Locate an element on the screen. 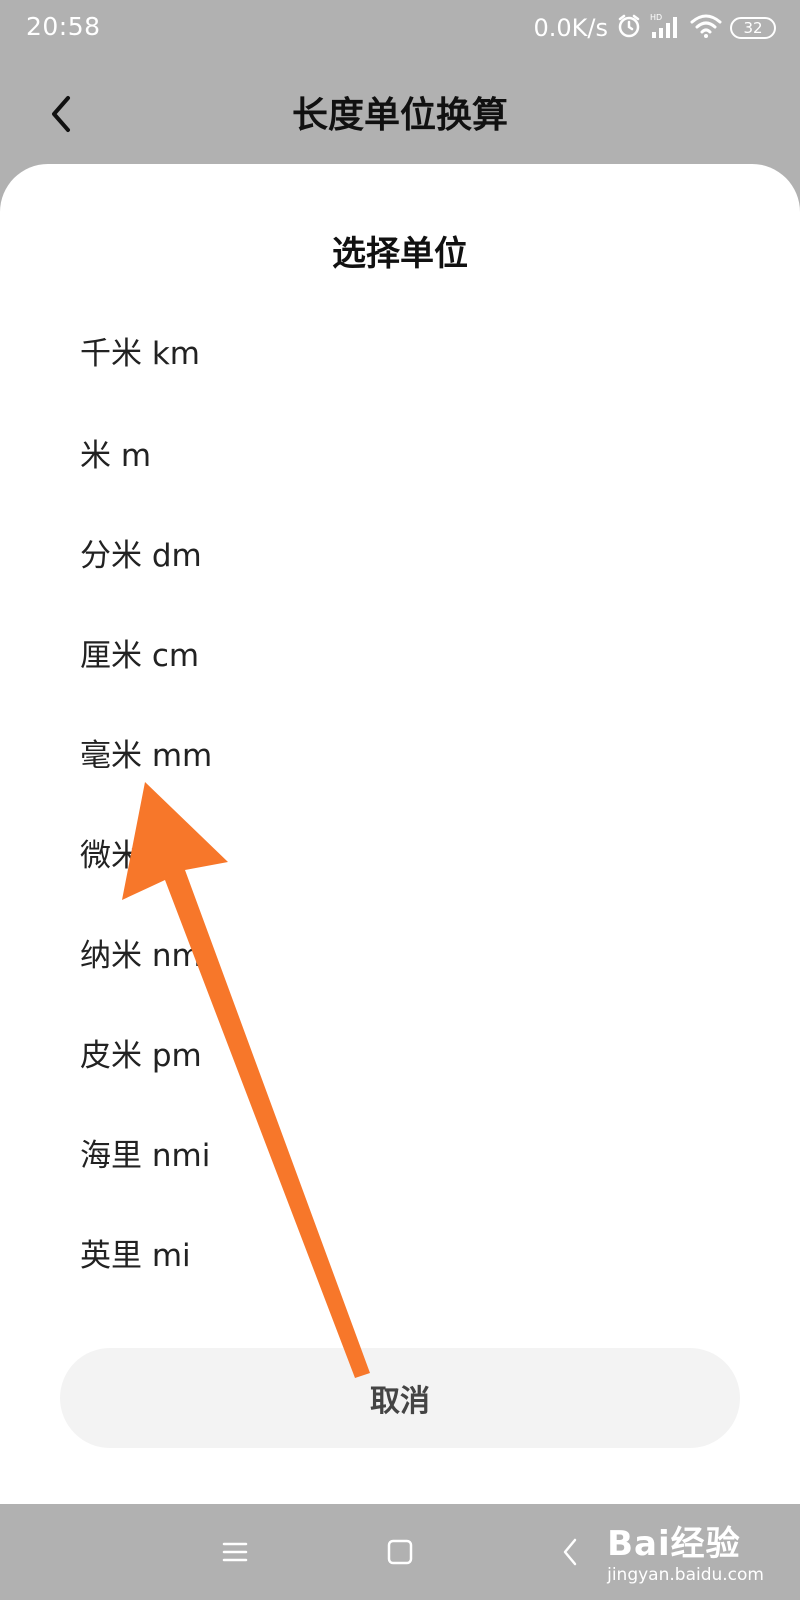 The image size is (800, 1600). unit-option-km: 千米 km is located at coordinates (400, 354).